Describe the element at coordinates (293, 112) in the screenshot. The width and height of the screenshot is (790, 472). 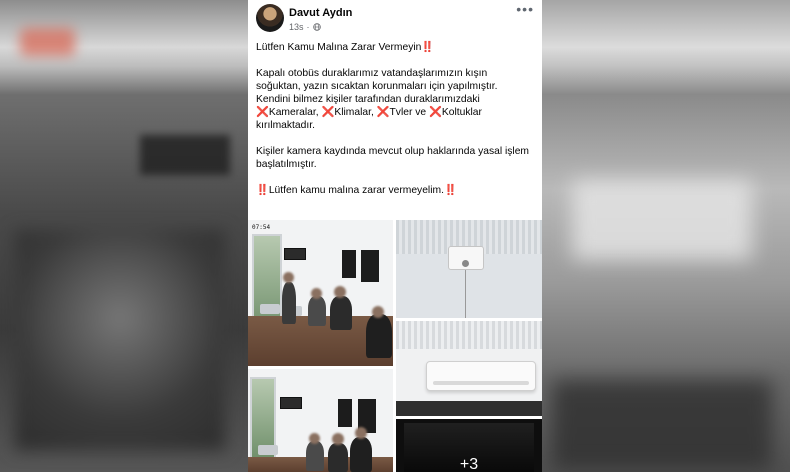
I see `item-cameras: Kameralar,` at that location.